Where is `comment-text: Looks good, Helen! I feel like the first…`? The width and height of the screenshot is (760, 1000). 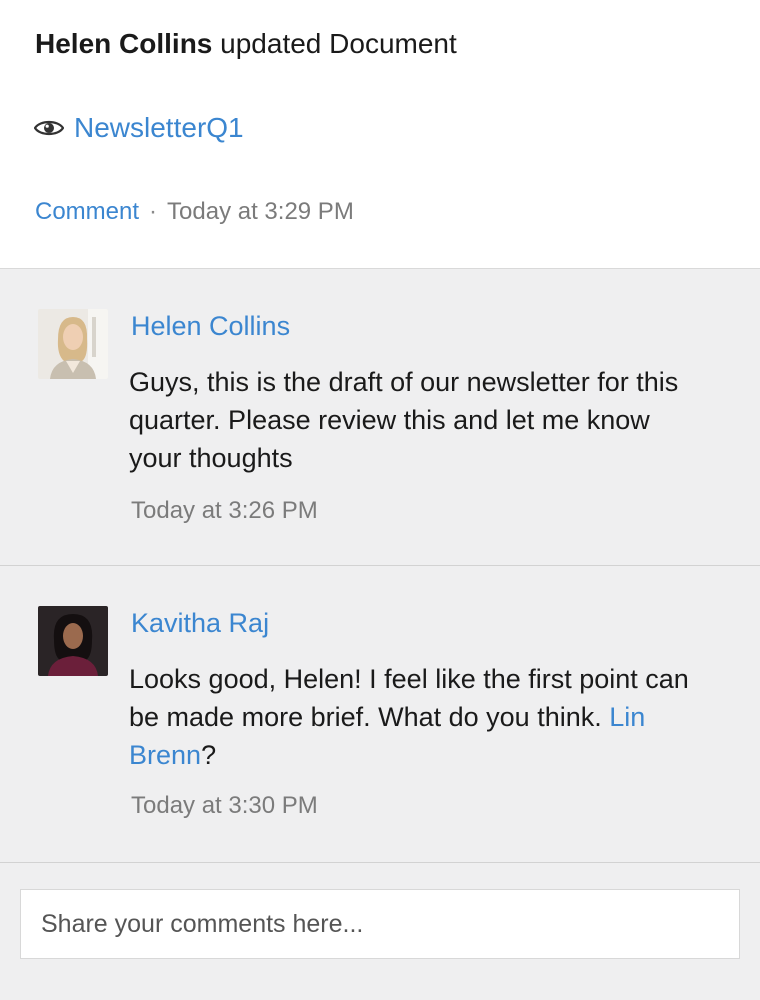
comment-text: Looks good, Helen! I feel like the first… is located at coordinates (419, 717).